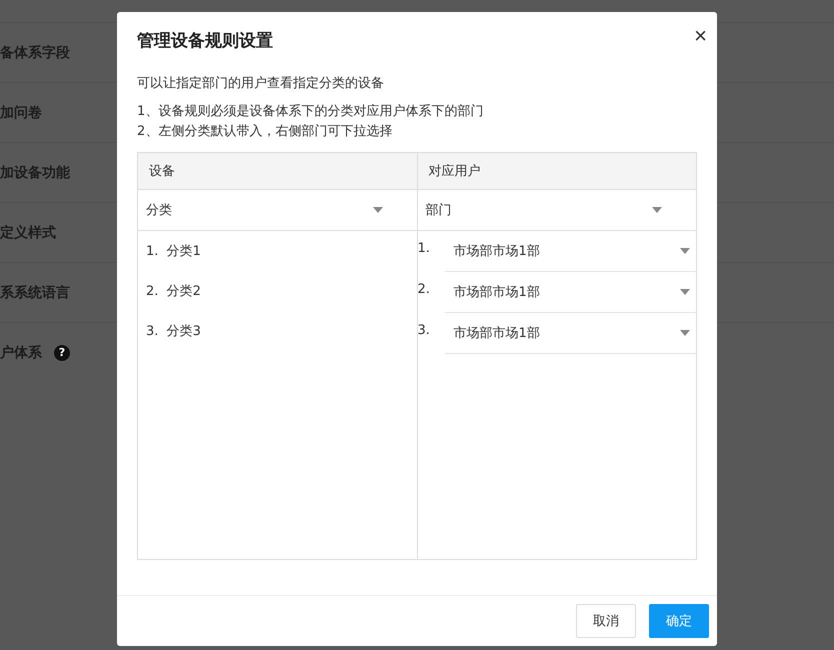 Image resolution: width=834 pixels, height=650 pixels. Describe the element at coordinates (35, 173) in the screenshot. I see `setting-label: 加设备功能` at that location.